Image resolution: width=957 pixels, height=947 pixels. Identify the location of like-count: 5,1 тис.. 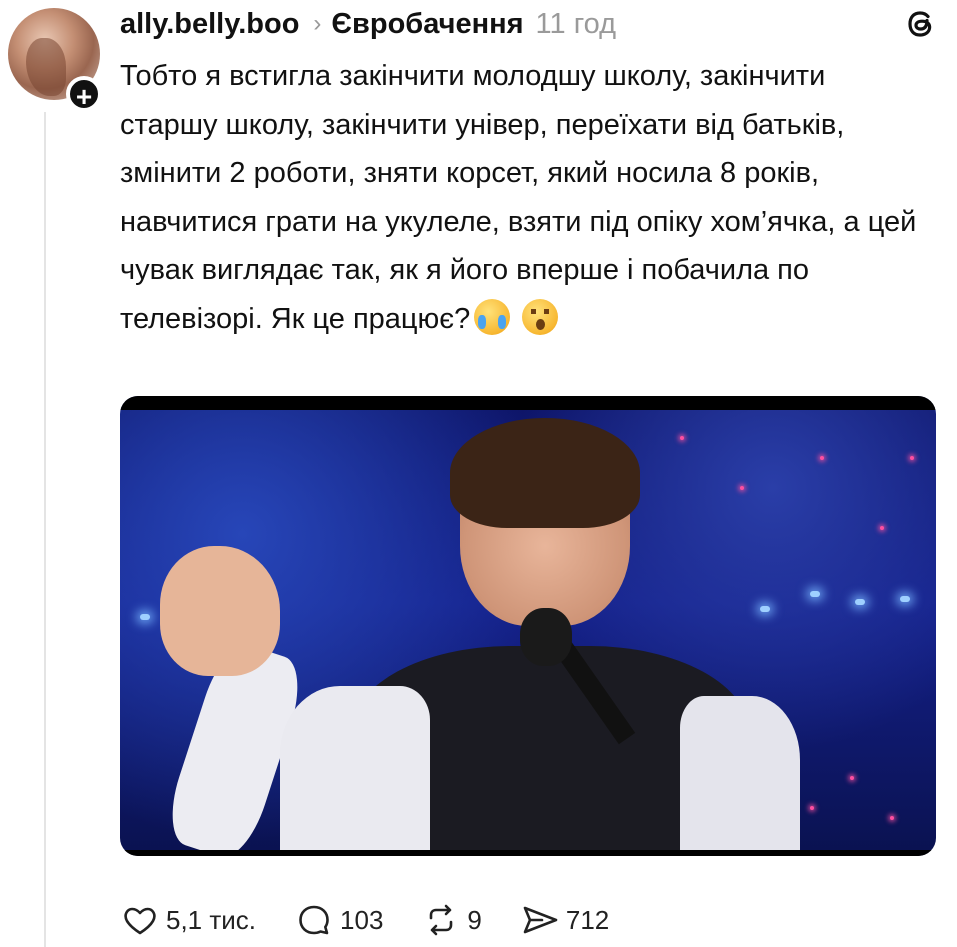
(211, 919).